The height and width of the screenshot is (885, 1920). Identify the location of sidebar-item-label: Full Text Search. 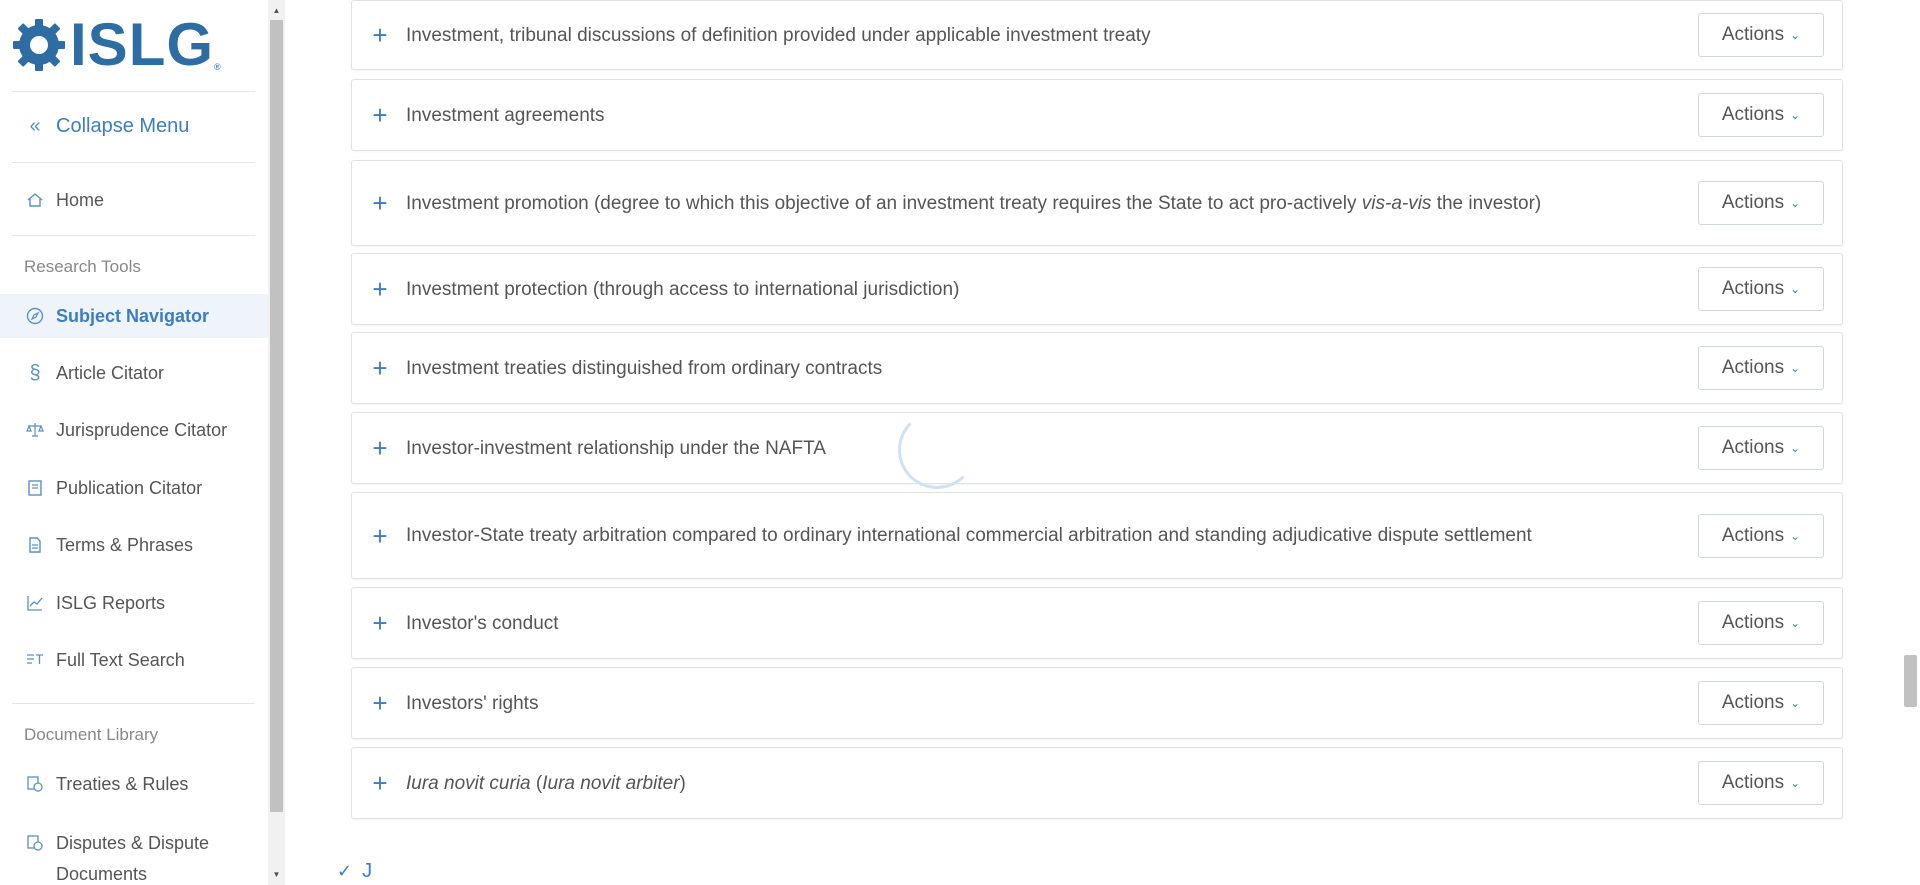
(120, 659).